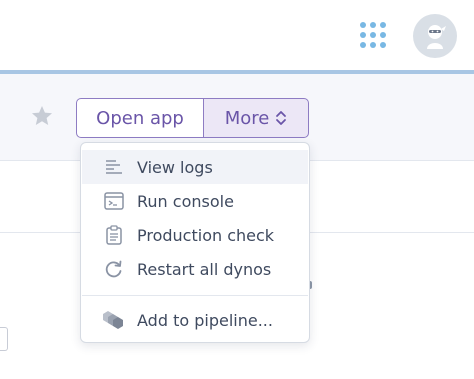 This screenshot has height=379, width=474. I want to click on menu-item-run-console: Run console, so click(195, 201).